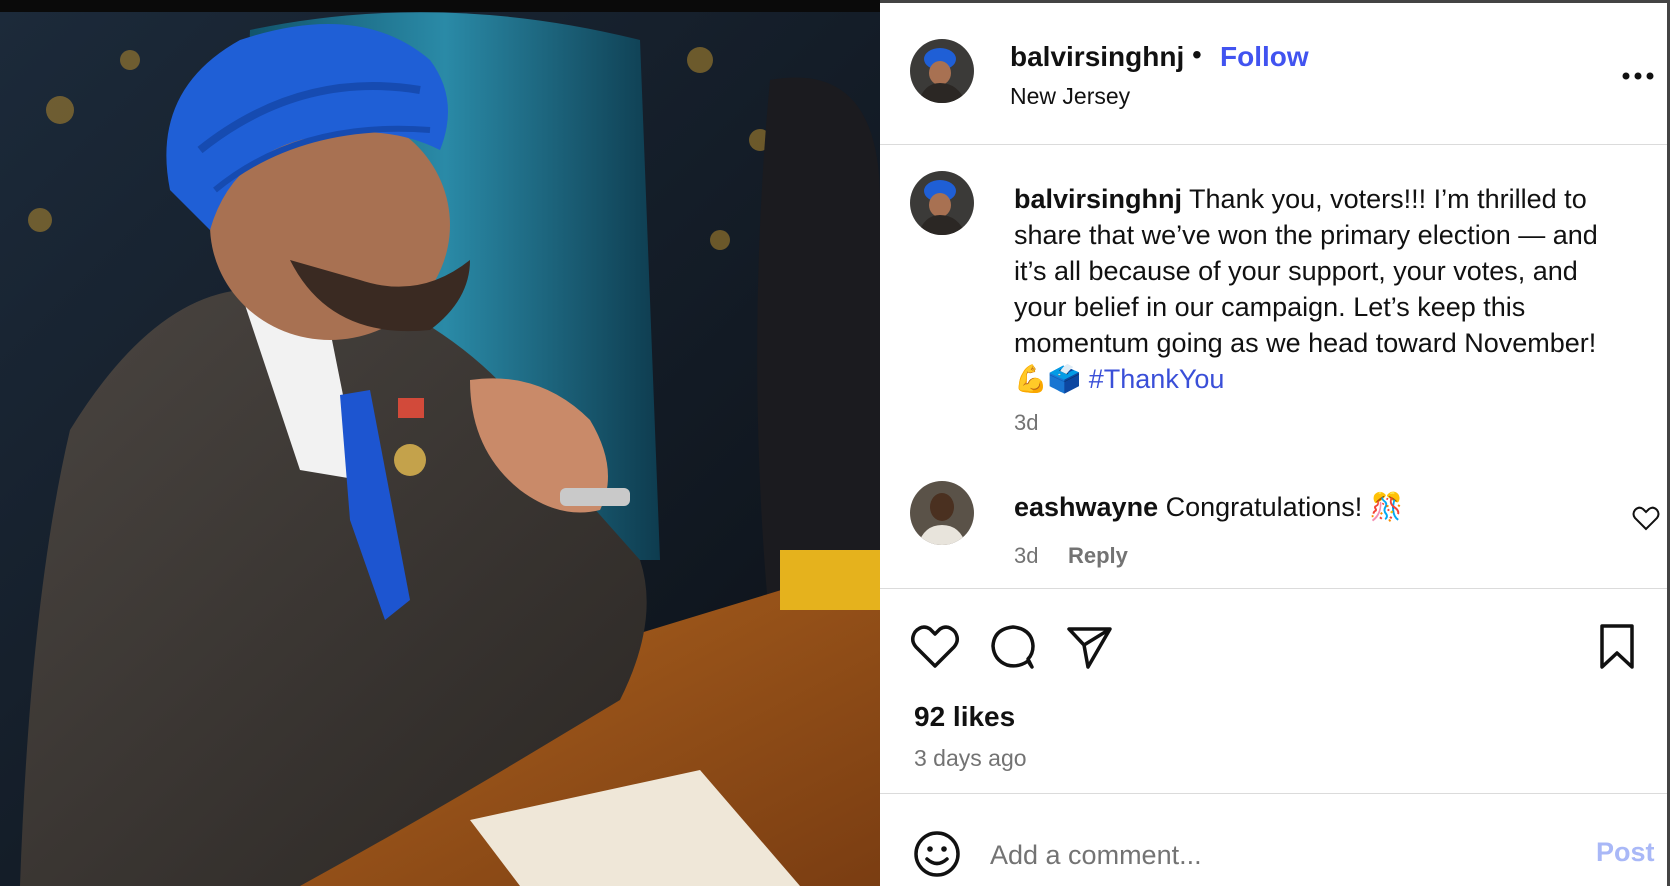  What do you see at coordinates (1273, 588) in the screenshot?
I see `actions-divider-top` at bounding box center [1273, 588].